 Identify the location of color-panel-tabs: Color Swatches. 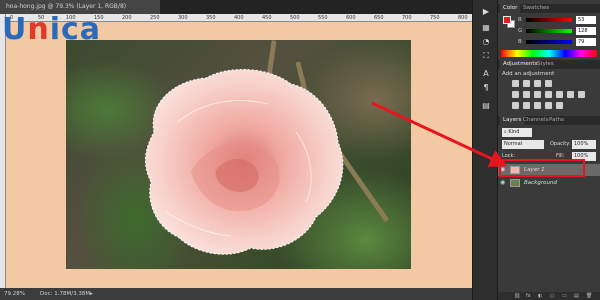
(549, 8).